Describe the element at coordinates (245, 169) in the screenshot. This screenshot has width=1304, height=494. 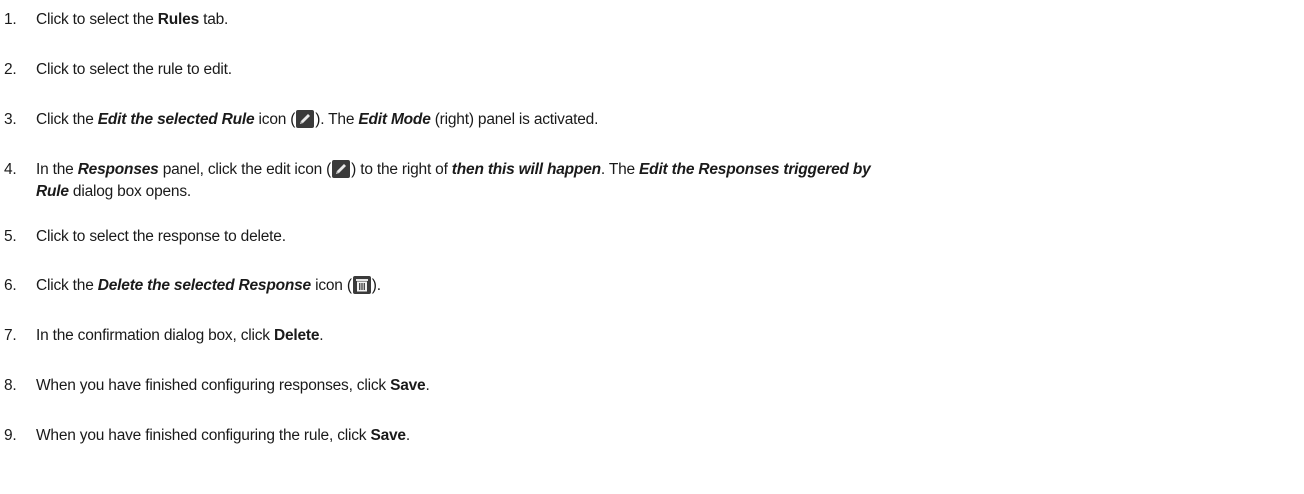
I see `step-text-fragment: panel, click the edit icon (` at that location.